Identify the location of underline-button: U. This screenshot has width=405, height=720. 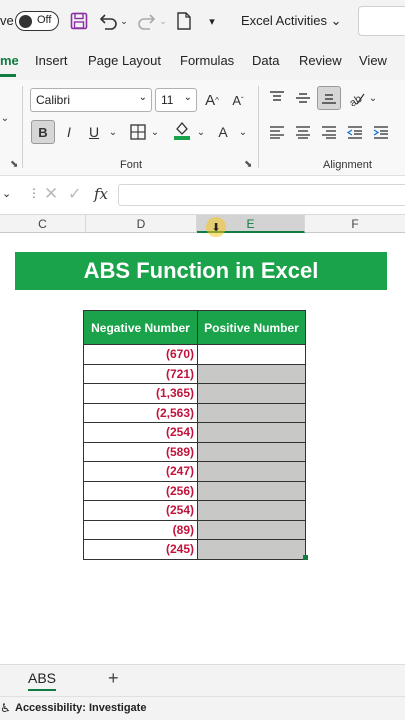
(94, 132).